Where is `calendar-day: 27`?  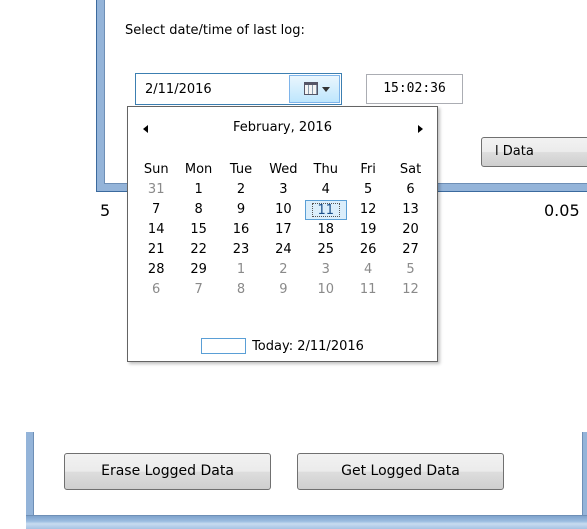
calendar-day: 27 is located at coordinates (410, 250).